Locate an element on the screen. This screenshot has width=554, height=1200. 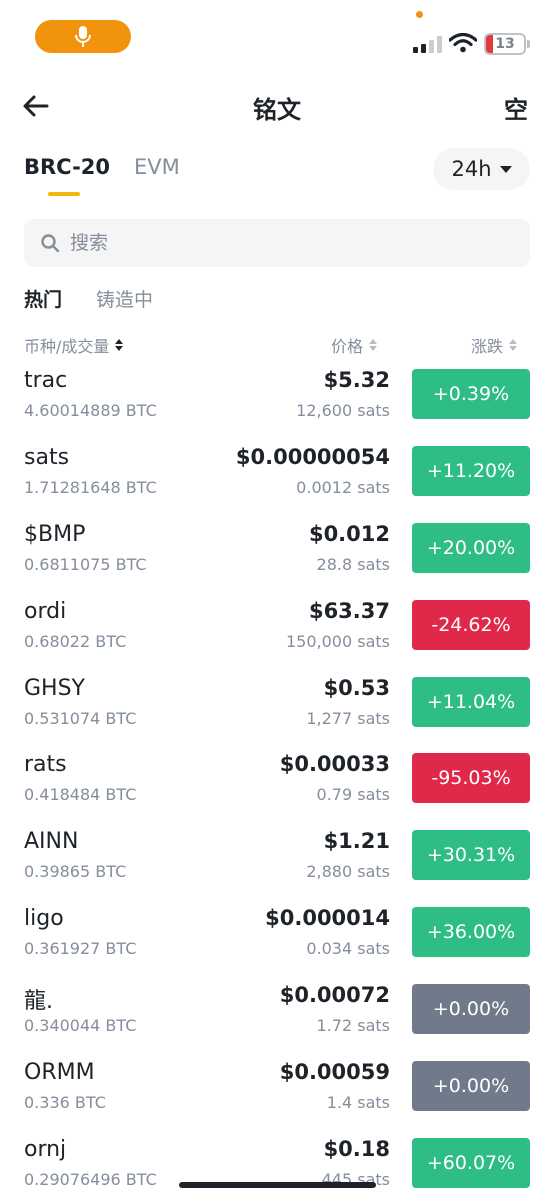
period-value: 24h is located at coordinates (471, 169).